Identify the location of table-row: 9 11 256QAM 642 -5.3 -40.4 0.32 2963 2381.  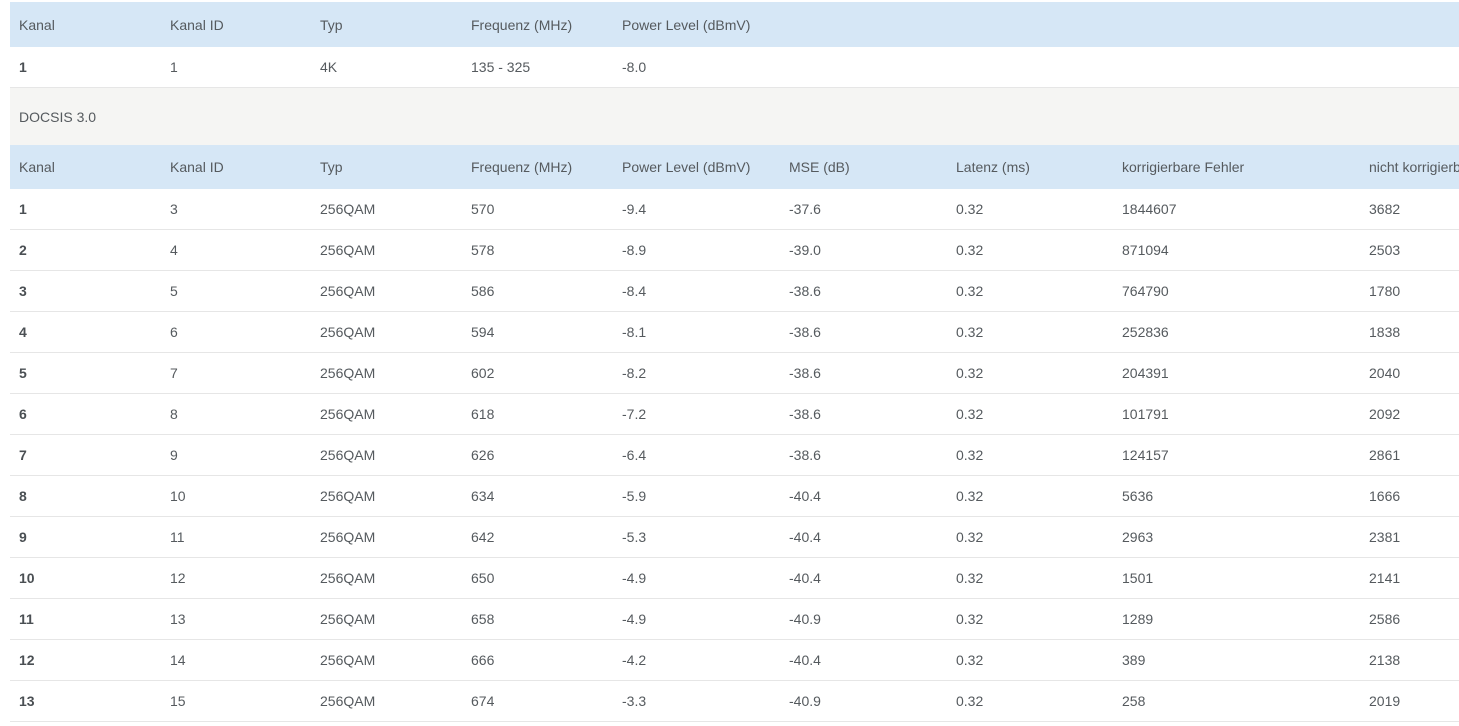
(734, 537).